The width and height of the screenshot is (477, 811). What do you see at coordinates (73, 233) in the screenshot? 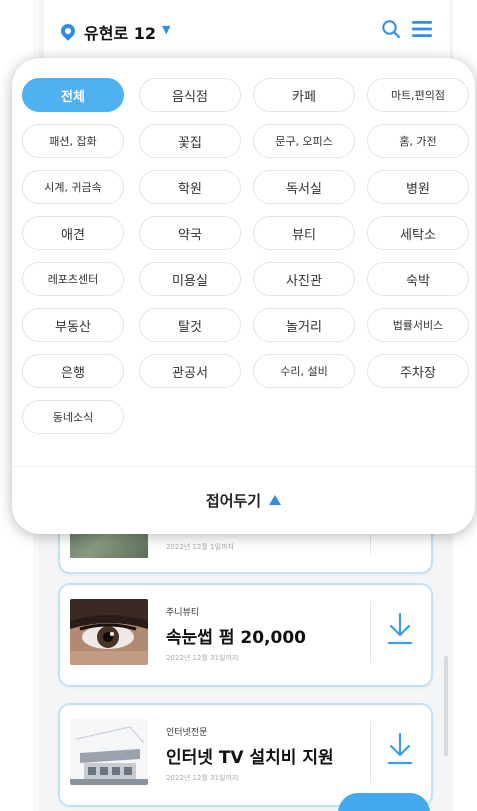
I see `category-chip-pet: 애견` at bounding box center [73, 233].